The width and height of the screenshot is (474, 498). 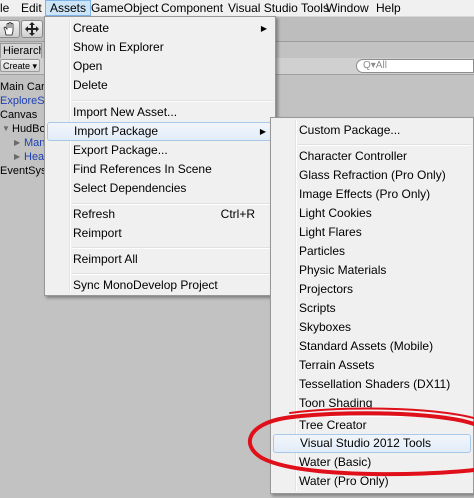 What do you see at coordinates (20, 65) in the screenshot?
I see `create-dropdown-button: Create ▾` at bounding box center [20, 65].